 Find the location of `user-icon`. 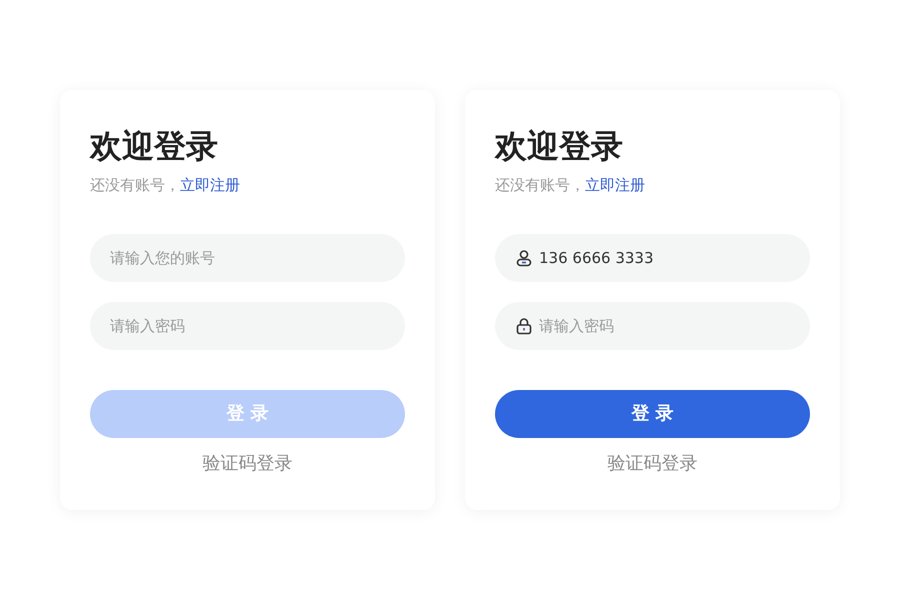

user-icon is located at coordinates (524, 257).